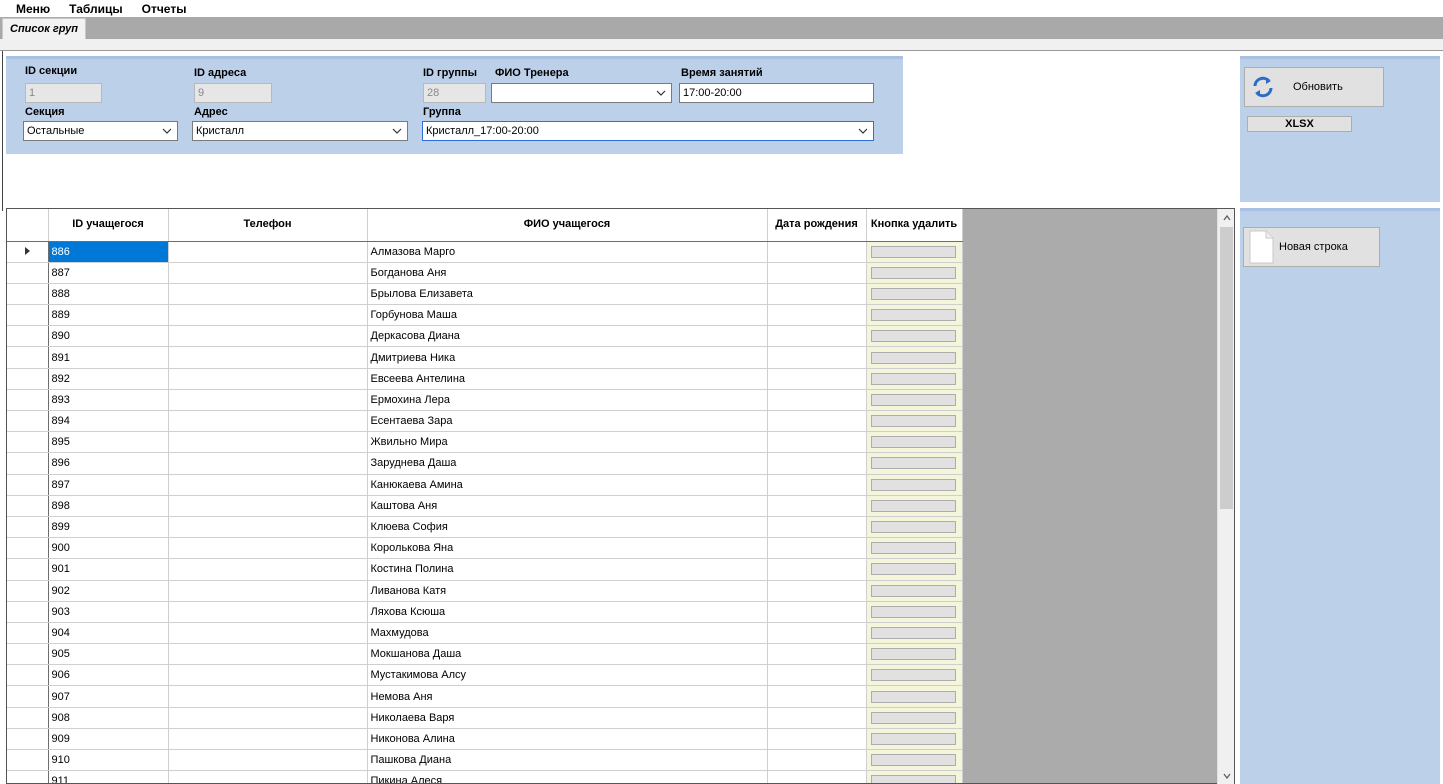  I want to click on column-header-name: ФИО учащегося, so click(567, 225).